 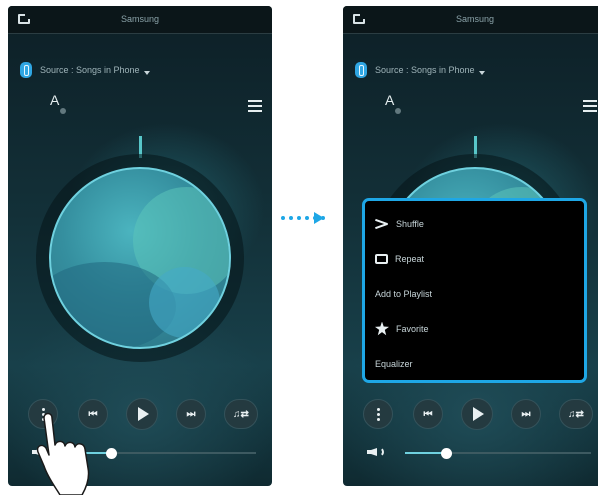 I want to click on menu-item-equalizer: Equalizer, so click(x=474, y=363).